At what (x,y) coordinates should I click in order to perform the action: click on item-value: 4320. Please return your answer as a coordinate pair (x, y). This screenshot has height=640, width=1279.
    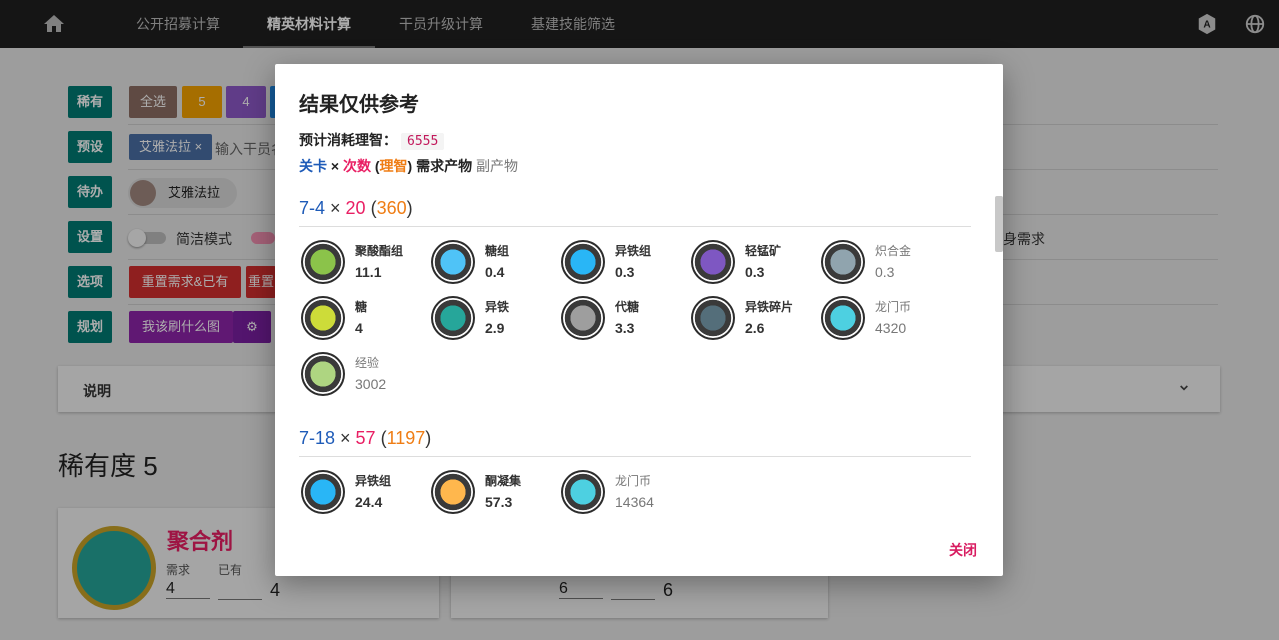
    Looking at the image, I should click on (891, 328).